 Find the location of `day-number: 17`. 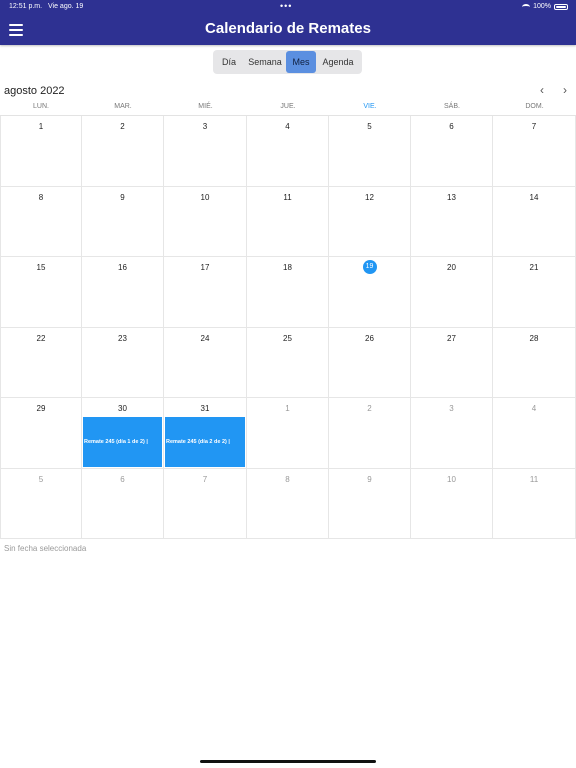

day-number: 17 is located at coordinates (205, 267).